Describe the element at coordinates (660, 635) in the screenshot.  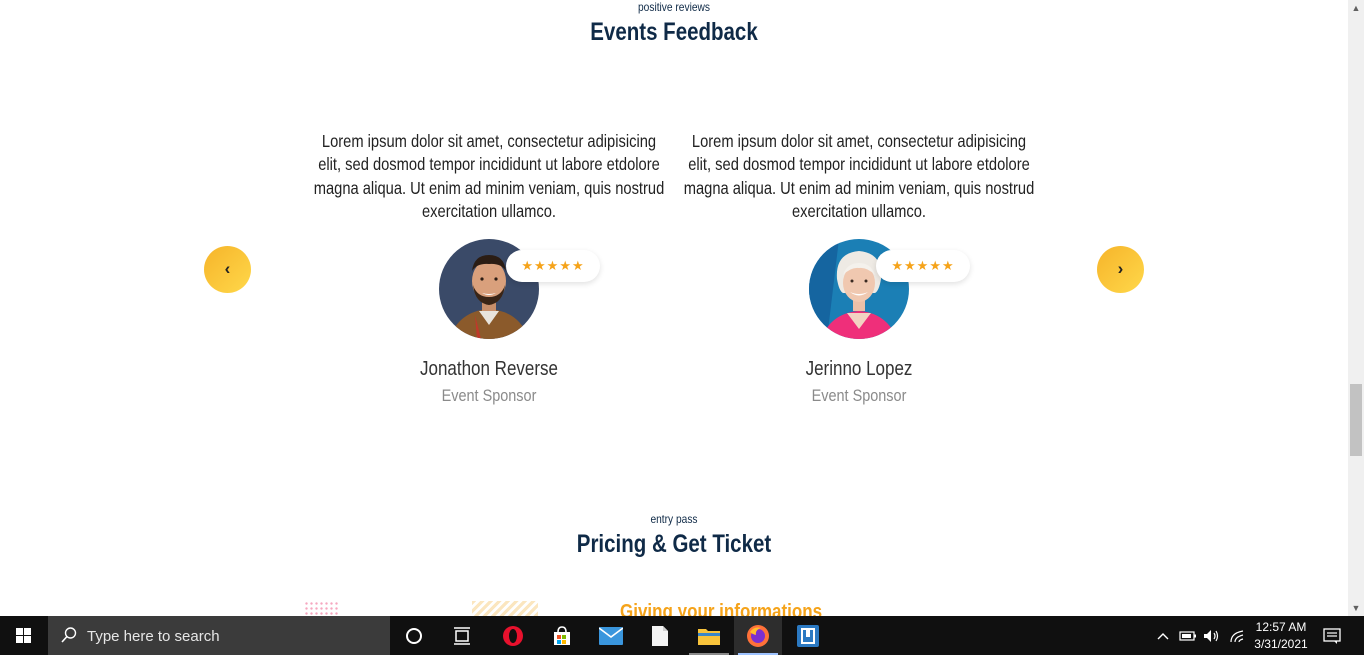
I see `document-icon` at that location.